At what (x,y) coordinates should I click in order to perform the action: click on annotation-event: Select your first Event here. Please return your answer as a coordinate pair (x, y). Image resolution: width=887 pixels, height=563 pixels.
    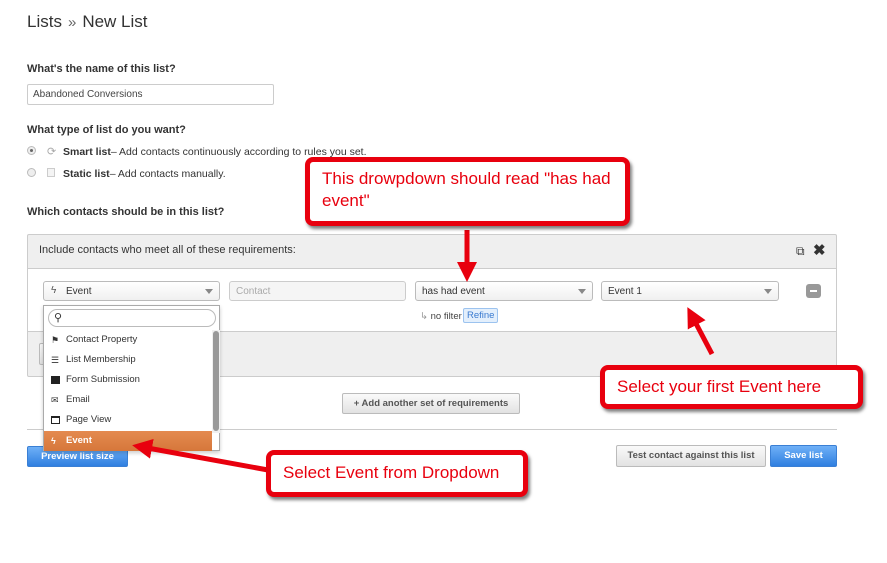
    Looking at the image, I should click on (731, 387).